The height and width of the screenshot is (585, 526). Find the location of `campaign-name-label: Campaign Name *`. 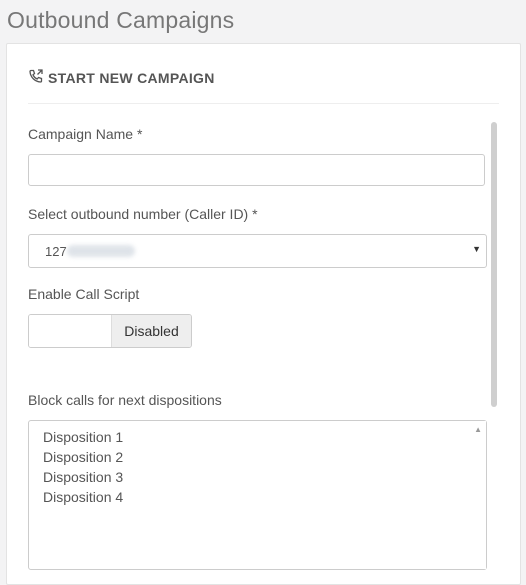

campaign-name-label: Campaign Name * is located at coordinates (85, 134).